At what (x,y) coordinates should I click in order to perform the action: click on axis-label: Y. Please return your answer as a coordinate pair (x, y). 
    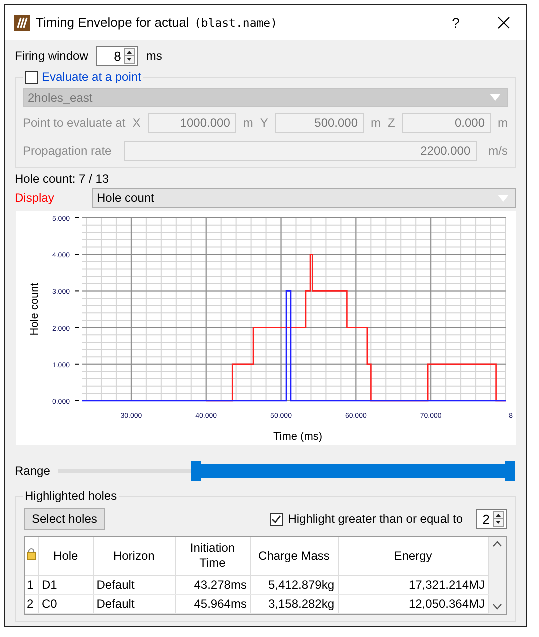
    Looking at the image, I should click on (264, 123).